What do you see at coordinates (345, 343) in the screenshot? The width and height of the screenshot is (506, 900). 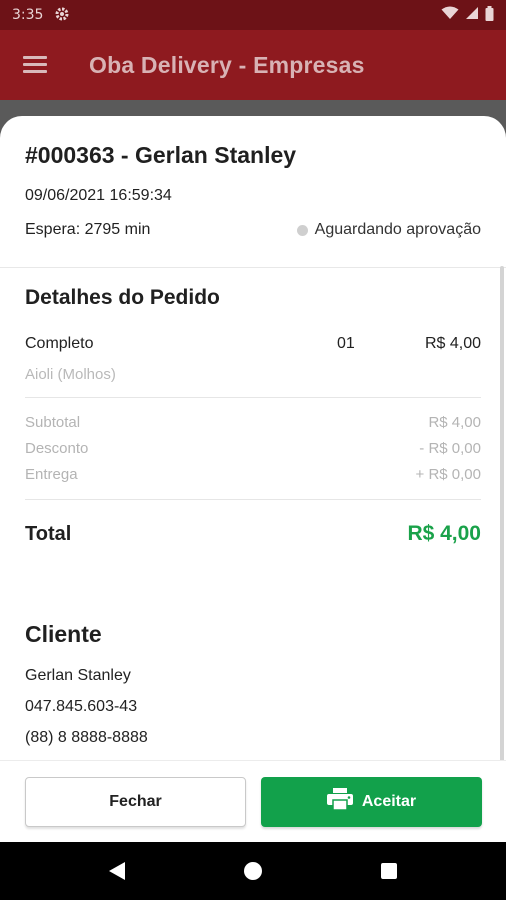 I see `item-quantity: 01` at bounding box center [345, 343].